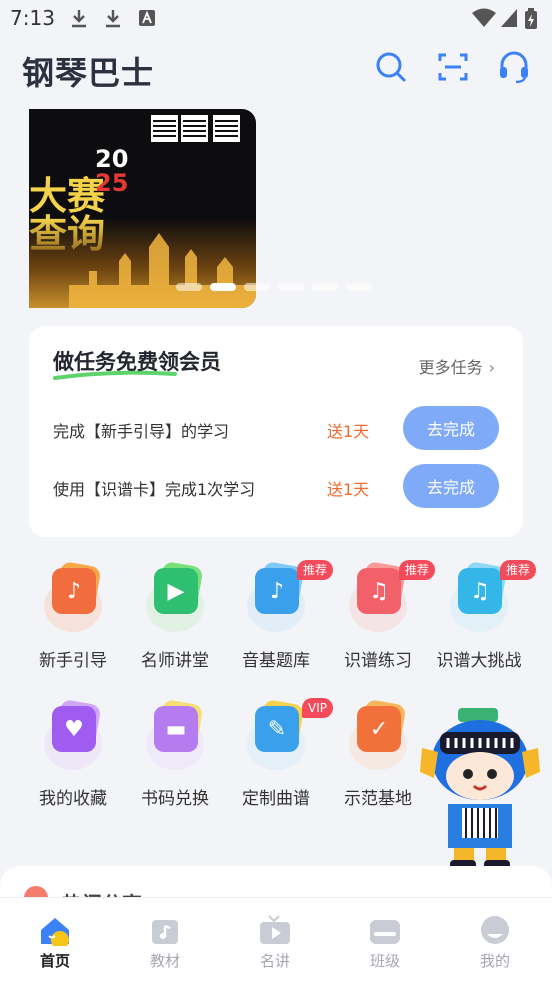  Describe the element at coordinates (490, 598) in the screenshot. I see `challenge-notes-icon: ♫ 推荐` at that location.